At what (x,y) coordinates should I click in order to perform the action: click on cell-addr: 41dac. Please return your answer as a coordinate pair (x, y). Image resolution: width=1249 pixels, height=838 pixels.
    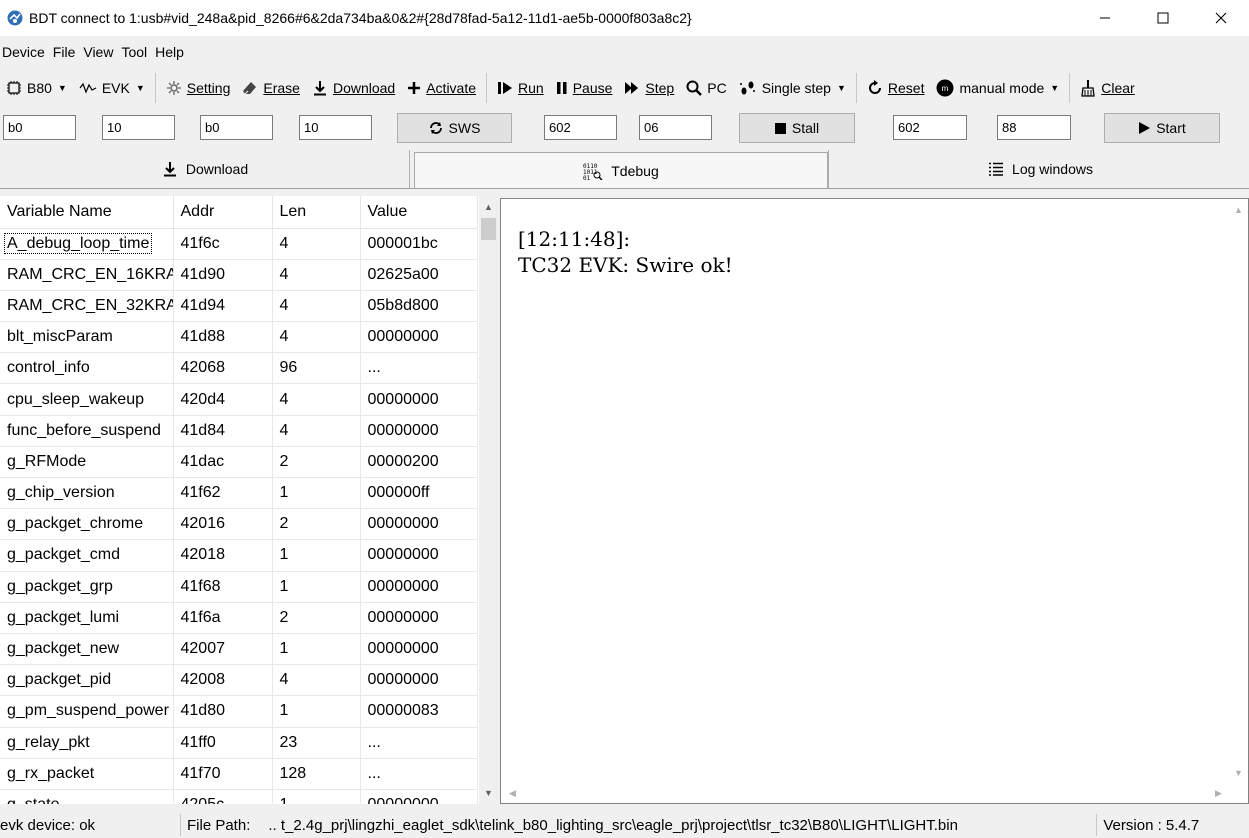
    Looking at the image, I should click on (223, 462).